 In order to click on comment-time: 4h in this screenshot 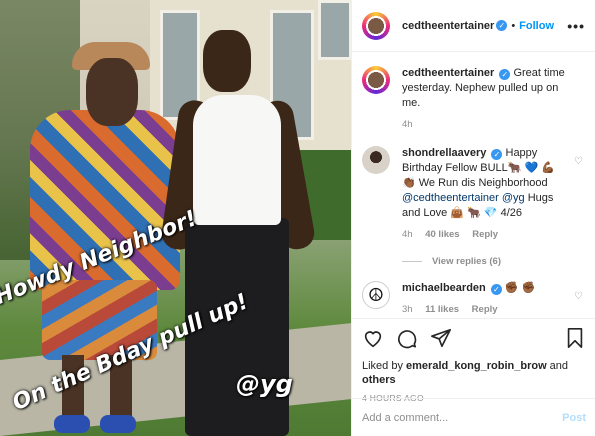, I will do `click(407, 234)`.